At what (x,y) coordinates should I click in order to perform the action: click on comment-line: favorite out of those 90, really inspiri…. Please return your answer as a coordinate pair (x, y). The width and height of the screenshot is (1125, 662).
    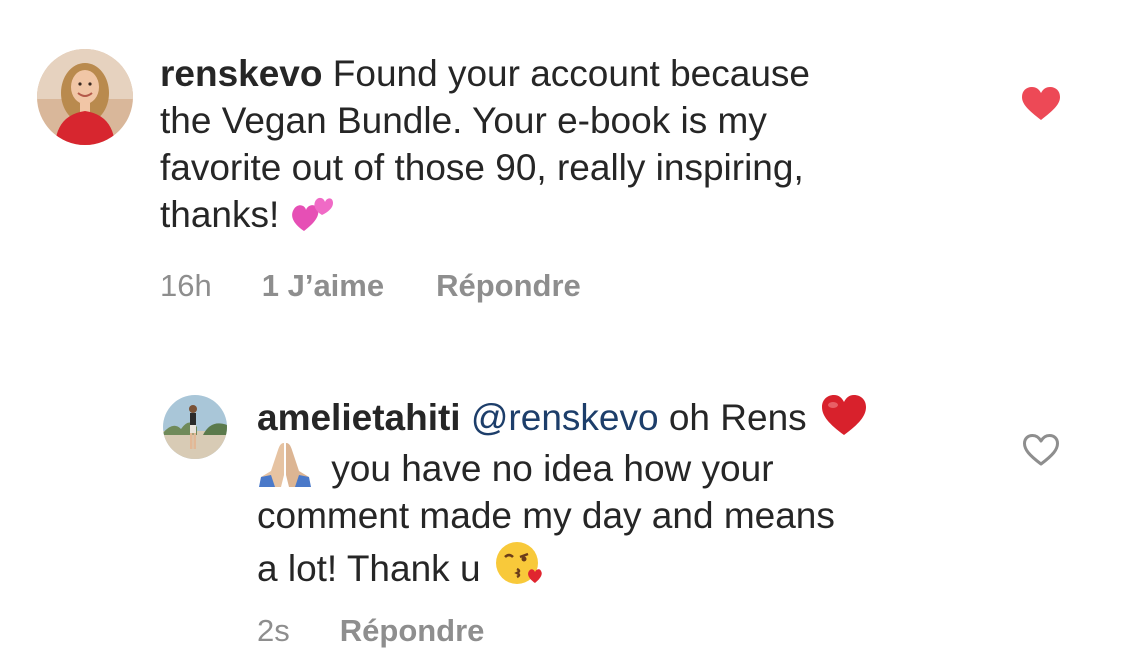
    Looking at the image, I should click on (482, 167).